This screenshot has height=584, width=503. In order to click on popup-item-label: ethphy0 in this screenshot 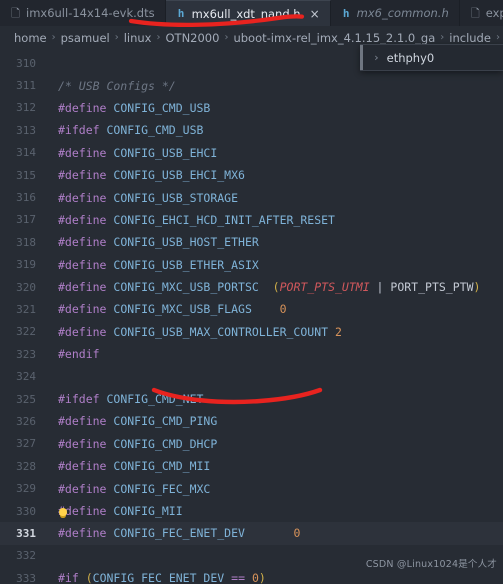, I will do `click(411, 58)`.